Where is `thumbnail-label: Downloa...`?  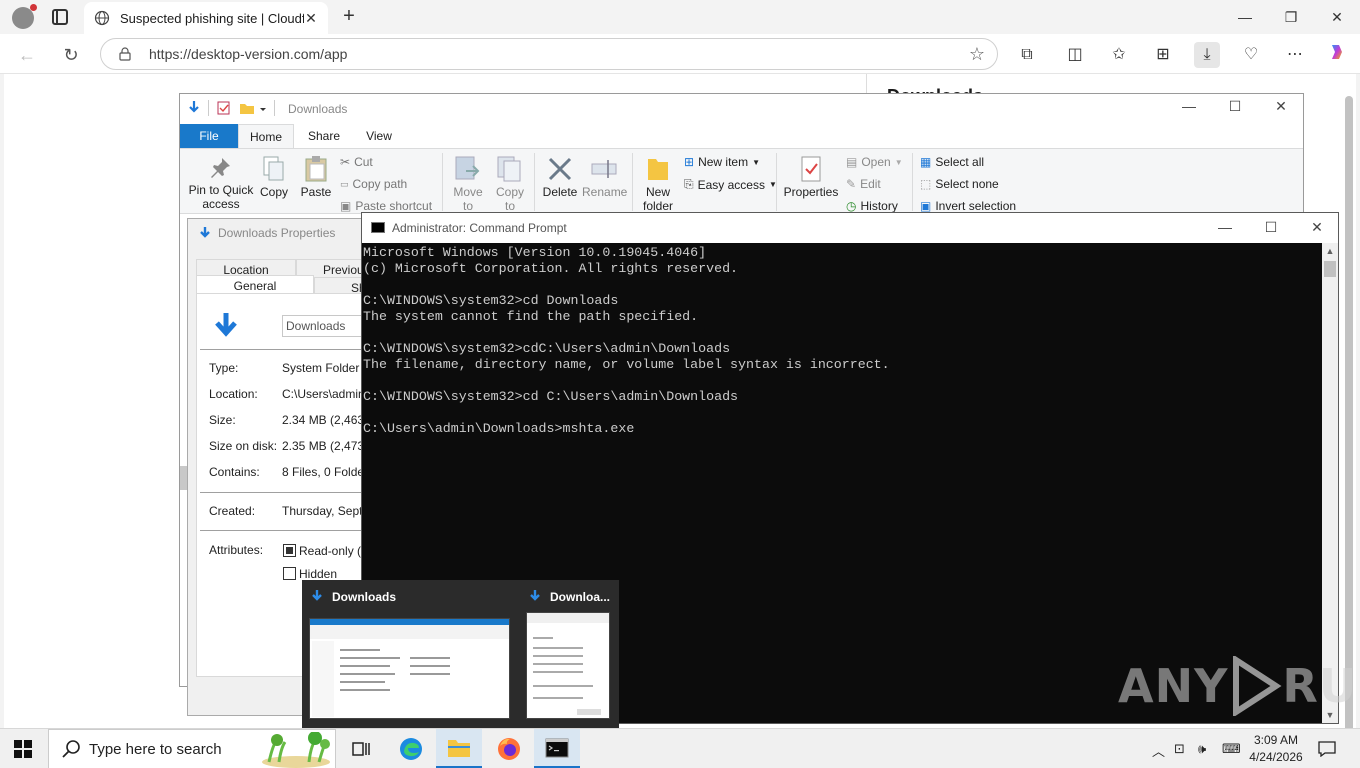 thumbnail-label: Downloa... is located at coordinates (580, 597).